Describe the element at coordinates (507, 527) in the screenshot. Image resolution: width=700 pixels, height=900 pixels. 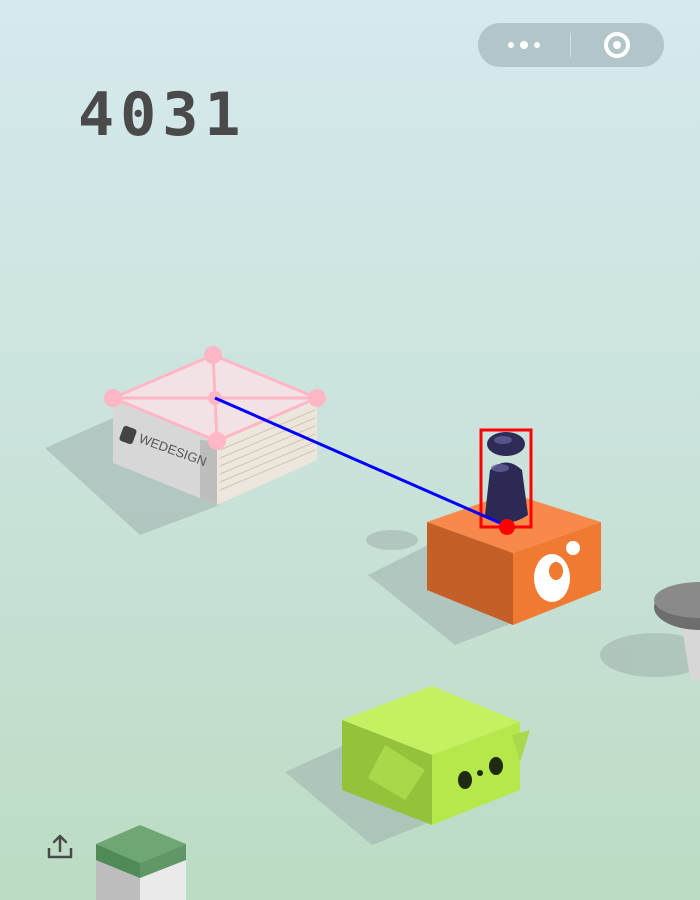
I see `player-anchor-point` at that location.